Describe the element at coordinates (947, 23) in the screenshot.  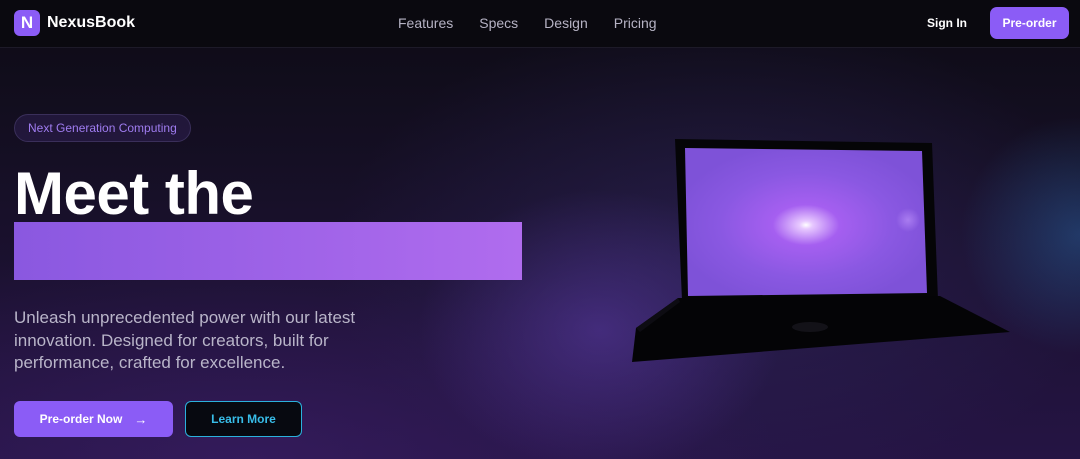
I see `sign-in-link: Sign In` at that location.